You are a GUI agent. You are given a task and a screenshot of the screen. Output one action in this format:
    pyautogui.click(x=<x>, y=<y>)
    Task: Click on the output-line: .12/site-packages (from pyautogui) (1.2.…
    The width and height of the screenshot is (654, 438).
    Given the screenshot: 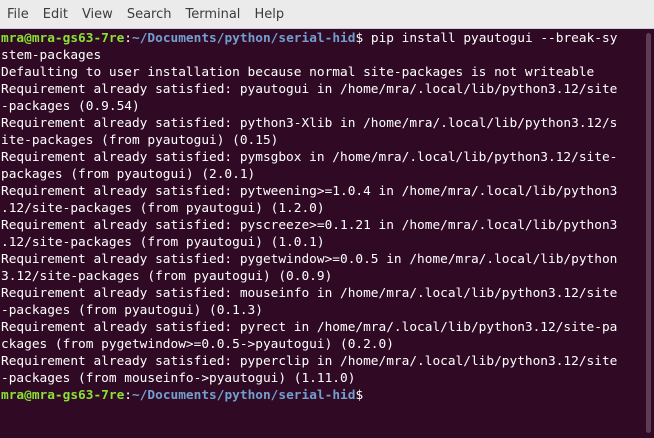 What is the action you would take?
    pyautogui.click(x=163, y=208)
    